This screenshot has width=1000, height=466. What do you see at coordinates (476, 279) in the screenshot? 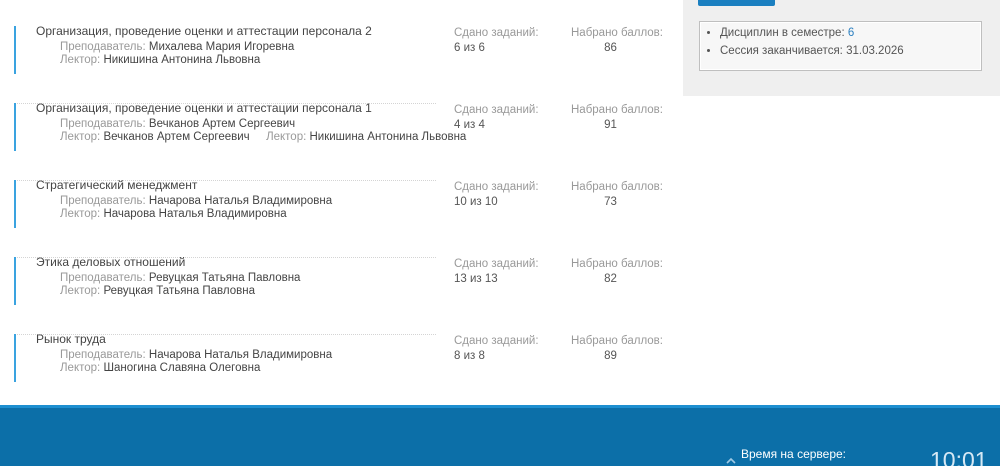
I see `tasks-value: 13 из 13` at bounding box center [476, 279].